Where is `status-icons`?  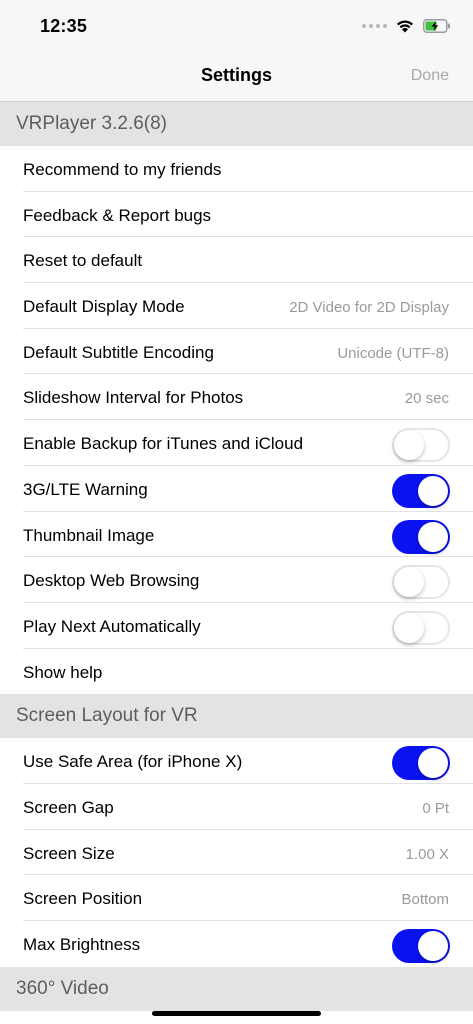 status-icons is located at coordinates (406, 26).